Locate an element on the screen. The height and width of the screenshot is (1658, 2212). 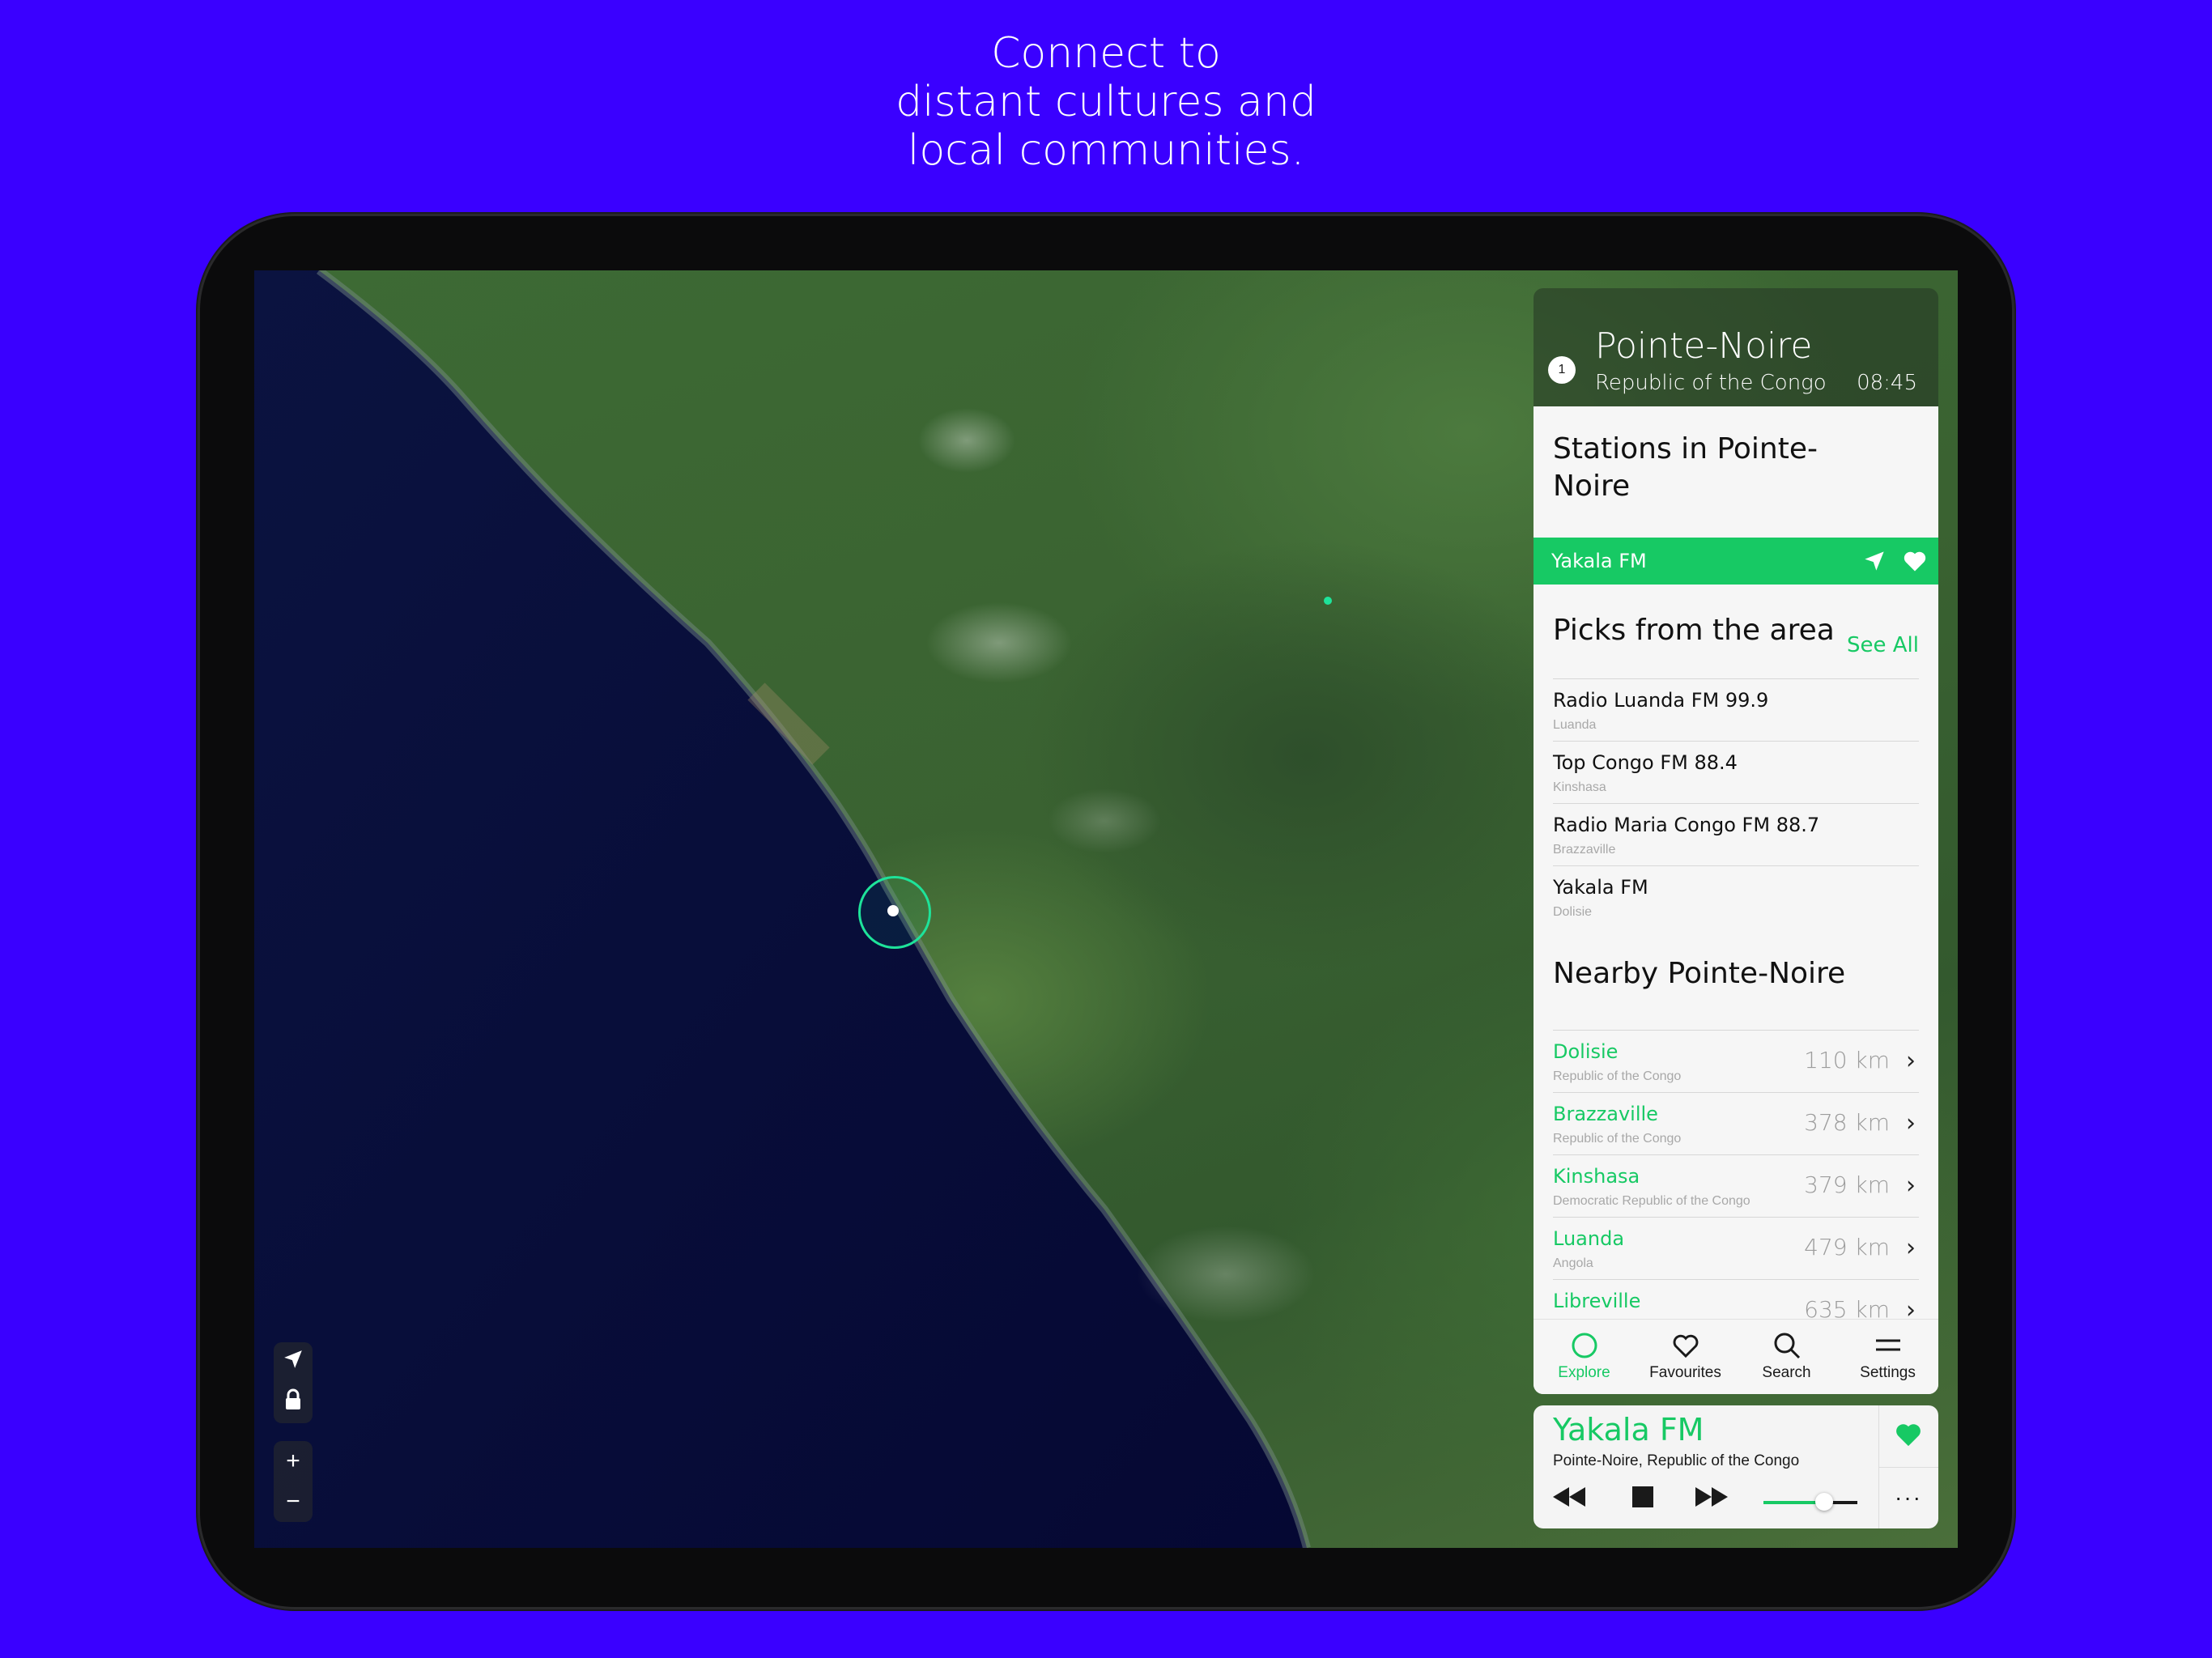
pick-item: Radio Luanda FM 99.9 Luanda is located at coordinates (1736, 709).